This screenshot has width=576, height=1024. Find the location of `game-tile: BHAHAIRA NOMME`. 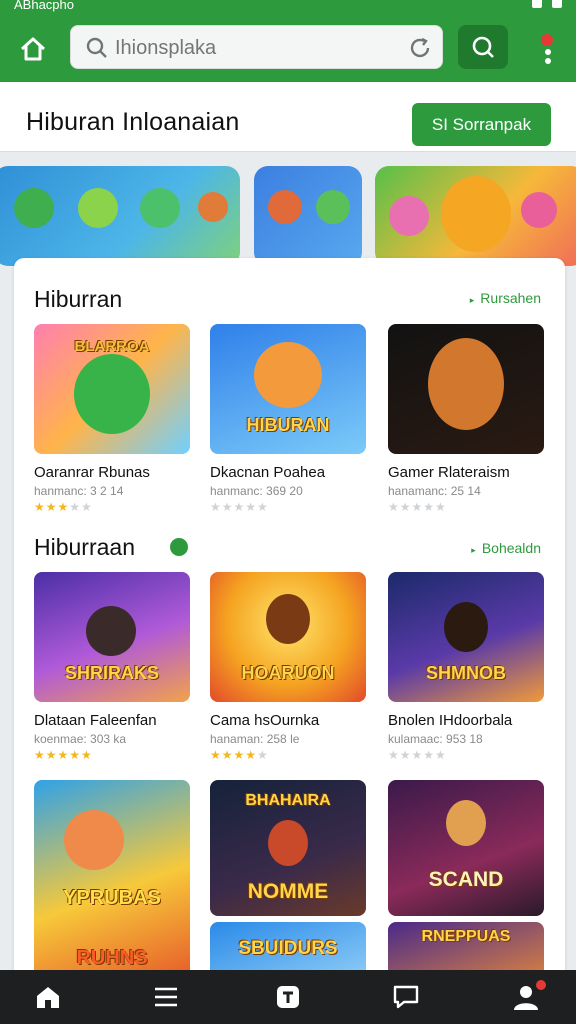

game-tile: BHAHAIRA NOMME is located at coordinates (288, 848).